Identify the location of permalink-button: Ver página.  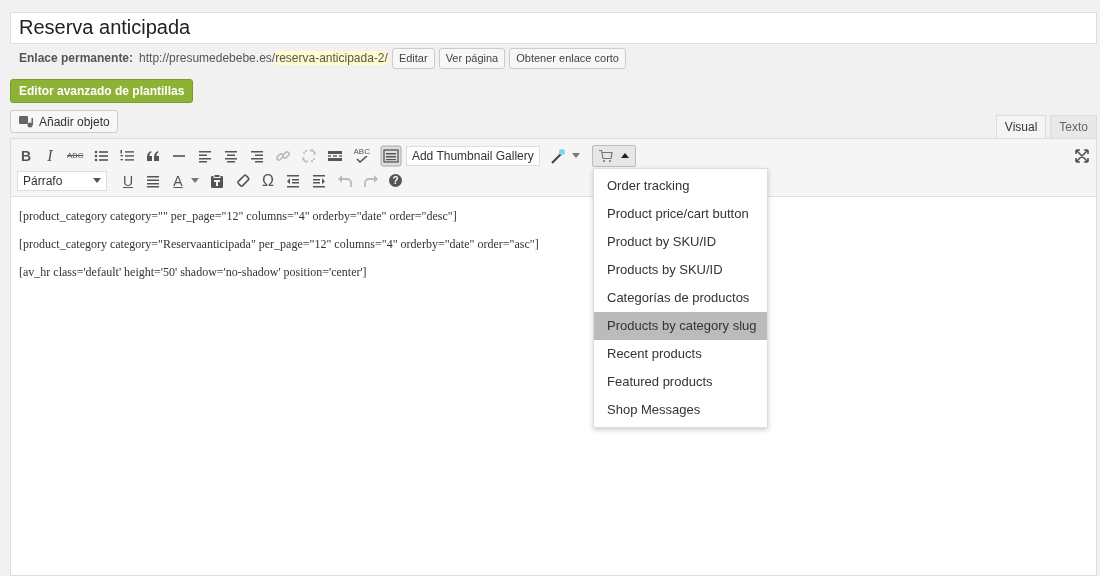
(472, 58).